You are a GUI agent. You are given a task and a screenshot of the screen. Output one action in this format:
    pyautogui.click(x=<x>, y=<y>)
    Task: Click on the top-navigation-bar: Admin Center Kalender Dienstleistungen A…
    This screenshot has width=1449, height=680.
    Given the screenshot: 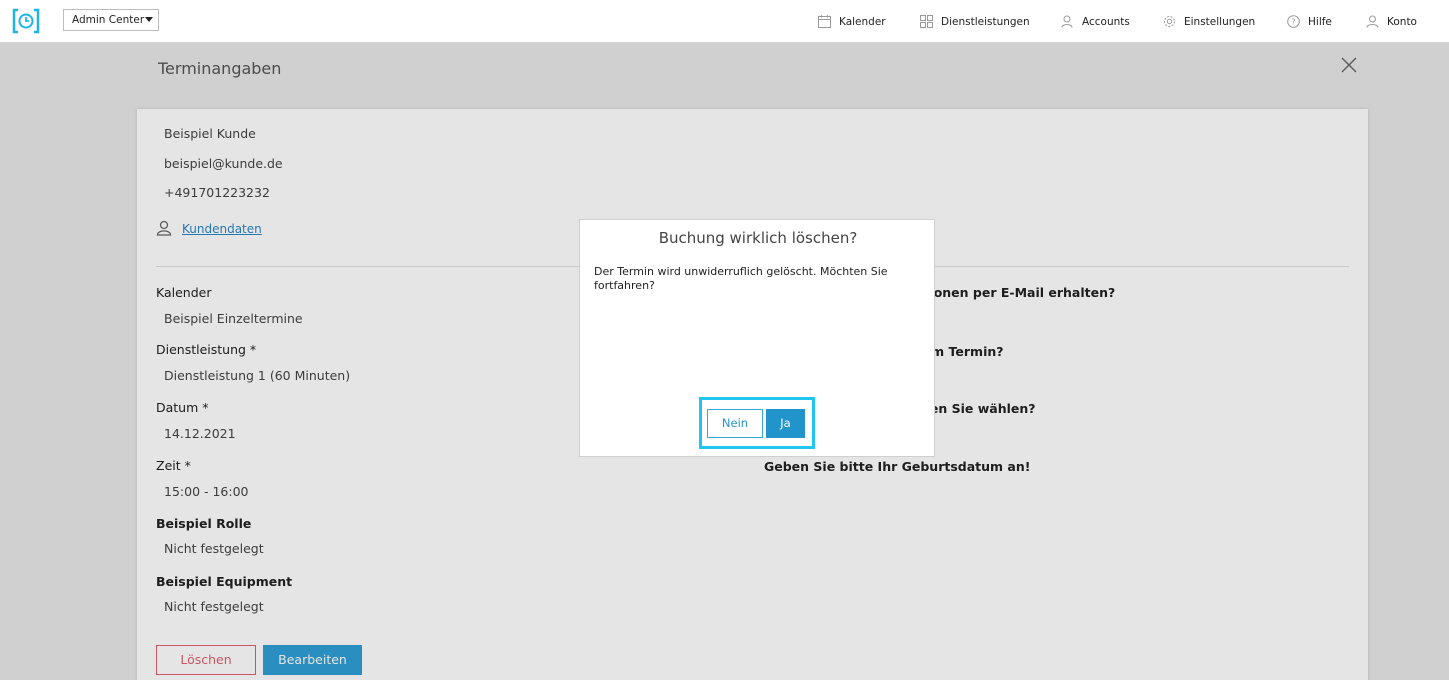 What is the action you would take?
    pyautogui.click(x=724, y=21)
    